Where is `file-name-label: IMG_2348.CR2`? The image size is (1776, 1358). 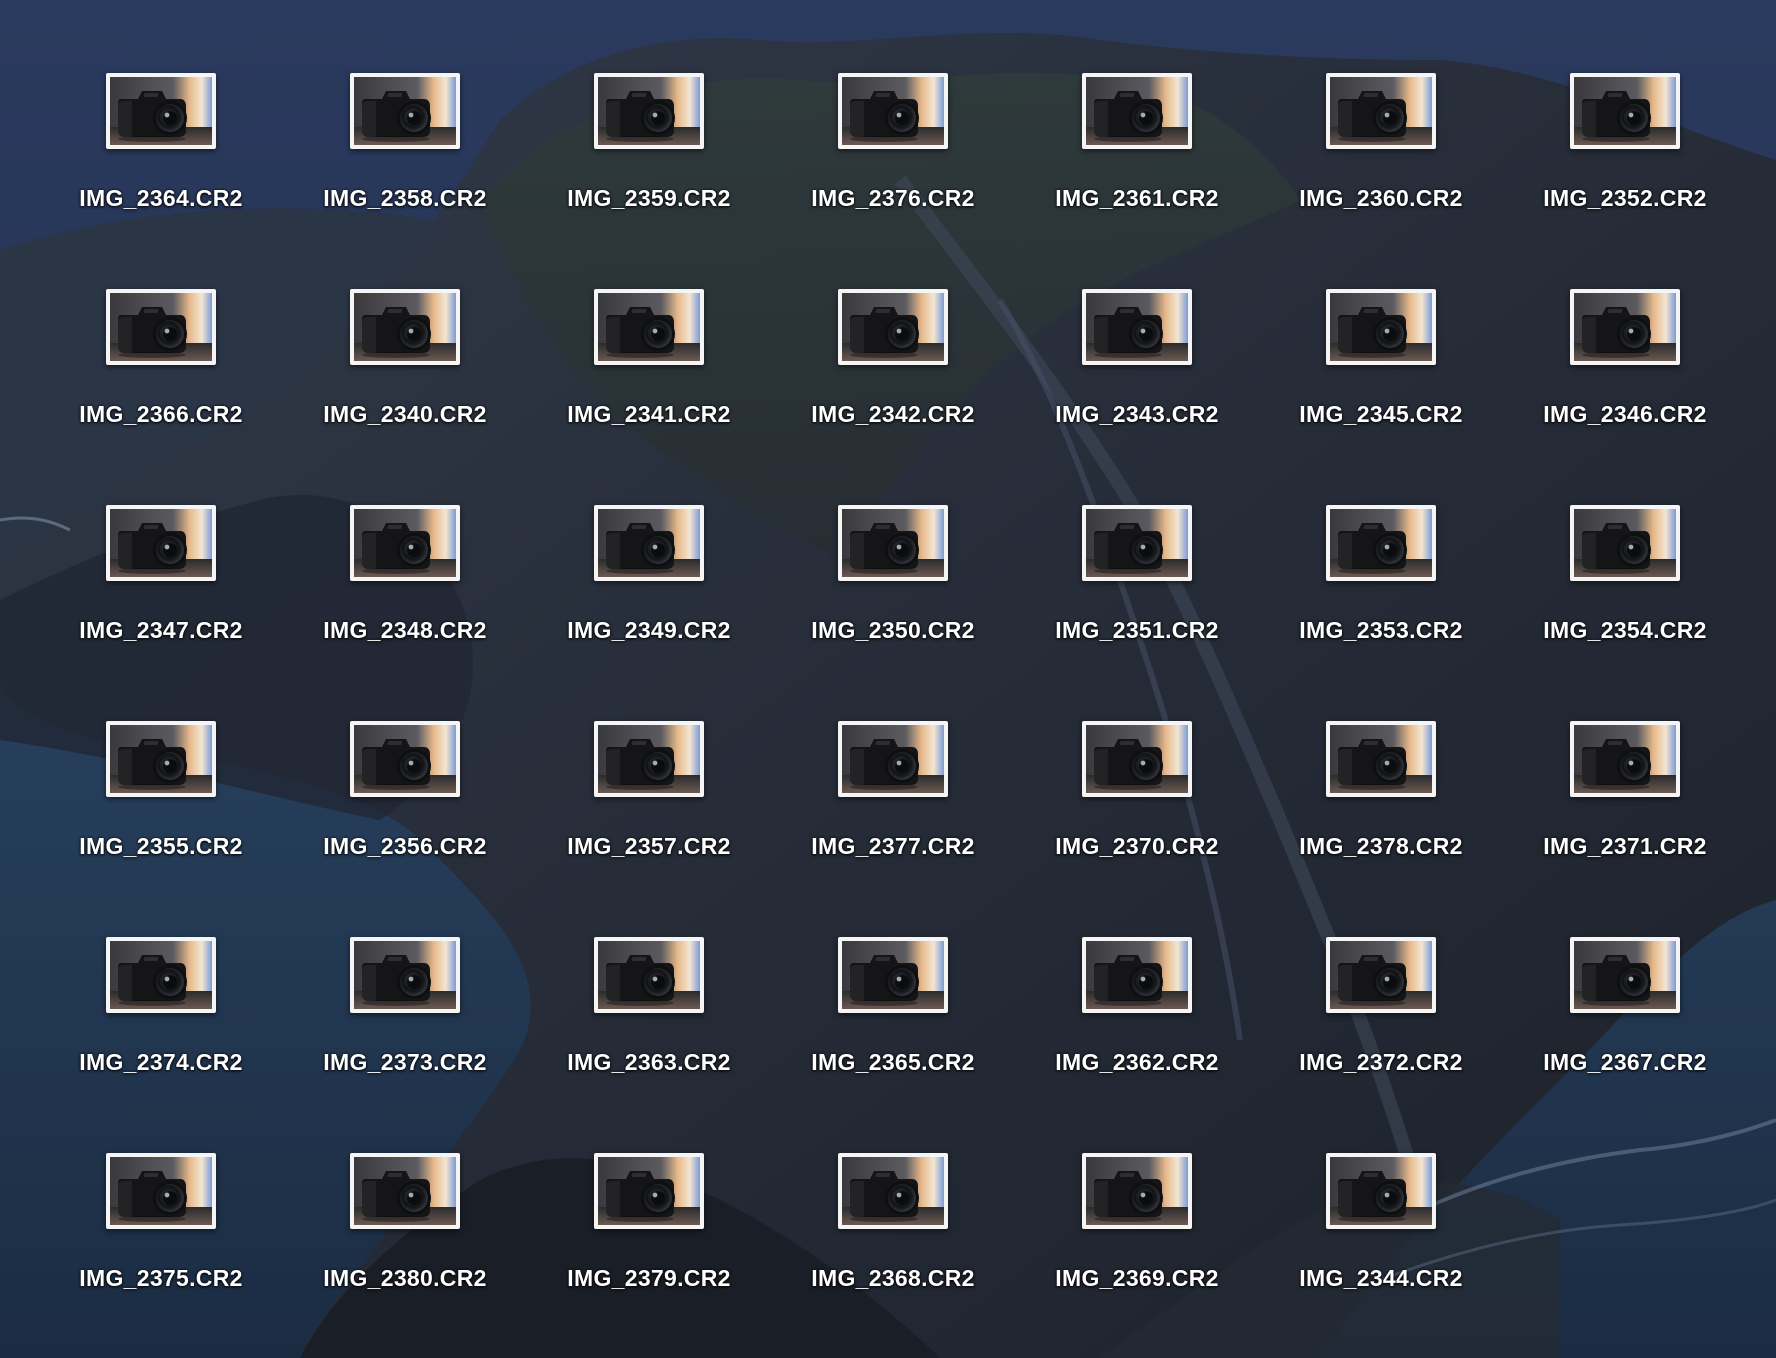
file-name-label: IMG_2348.CR2 is located at coordinates (405, 630).